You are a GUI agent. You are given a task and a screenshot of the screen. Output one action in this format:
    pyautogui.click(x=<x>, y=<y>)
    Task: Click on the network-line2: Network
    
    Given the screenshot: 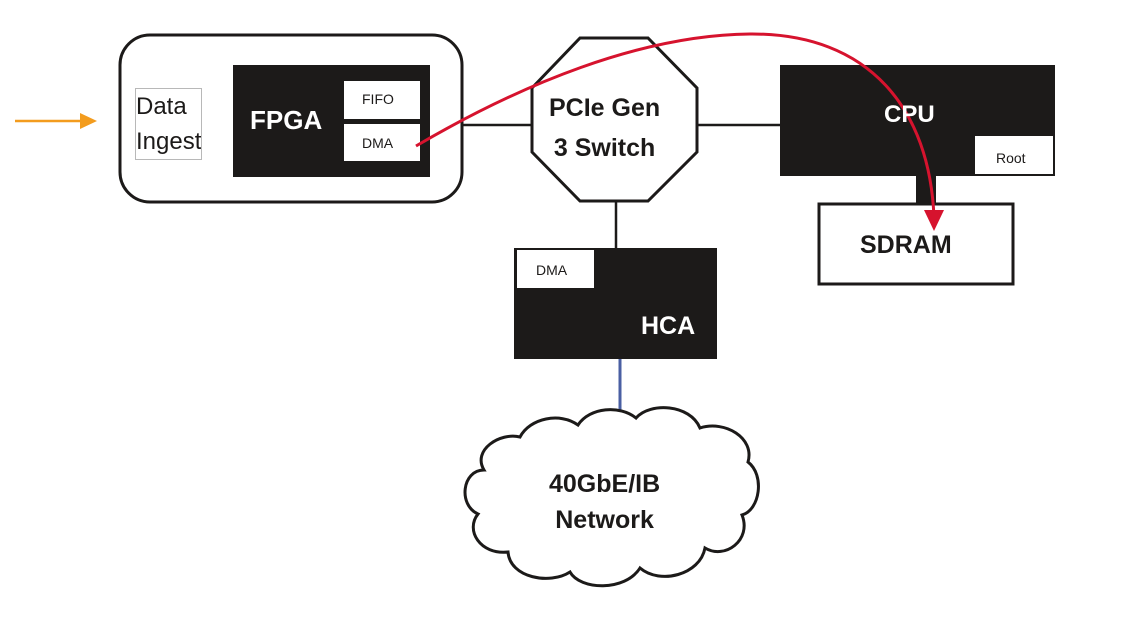 What is the action you would take?
    pyautogui.click(x=604, y=520)
    